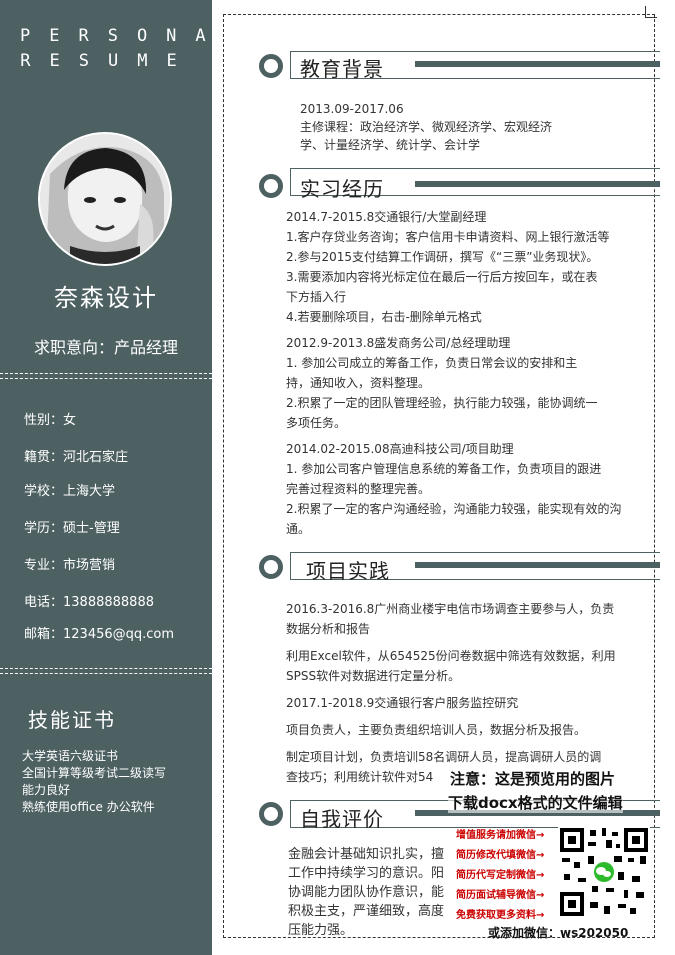 This screenshot has height=955, width=675. What do you see at coordinates (442, 403) in the screenshot?
I see `content-line: 2.积累了一定的团队管理经验，执行能力较强，能协调统一` at bounding box center [442, 403].